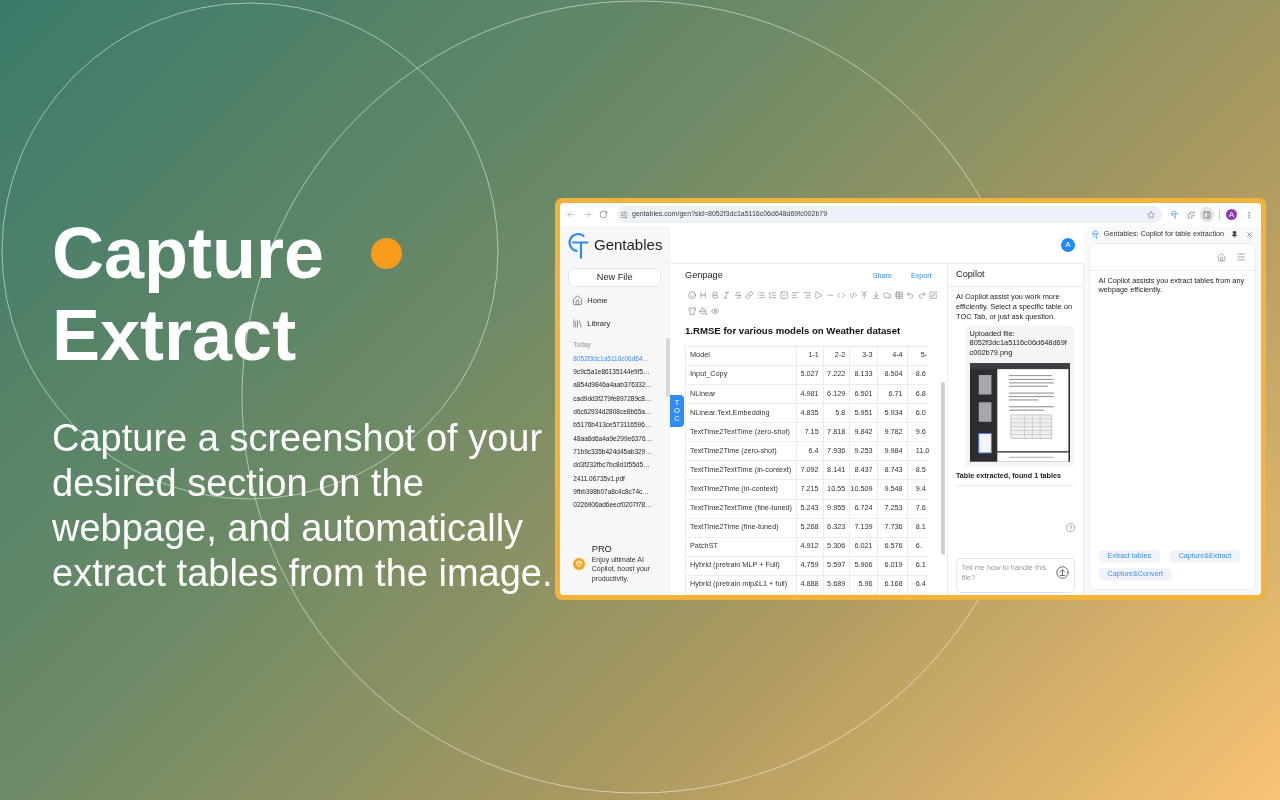  Describe the element at coordinates (738, 295) in the screenshot. I see `strikethrough-icon` at that location.